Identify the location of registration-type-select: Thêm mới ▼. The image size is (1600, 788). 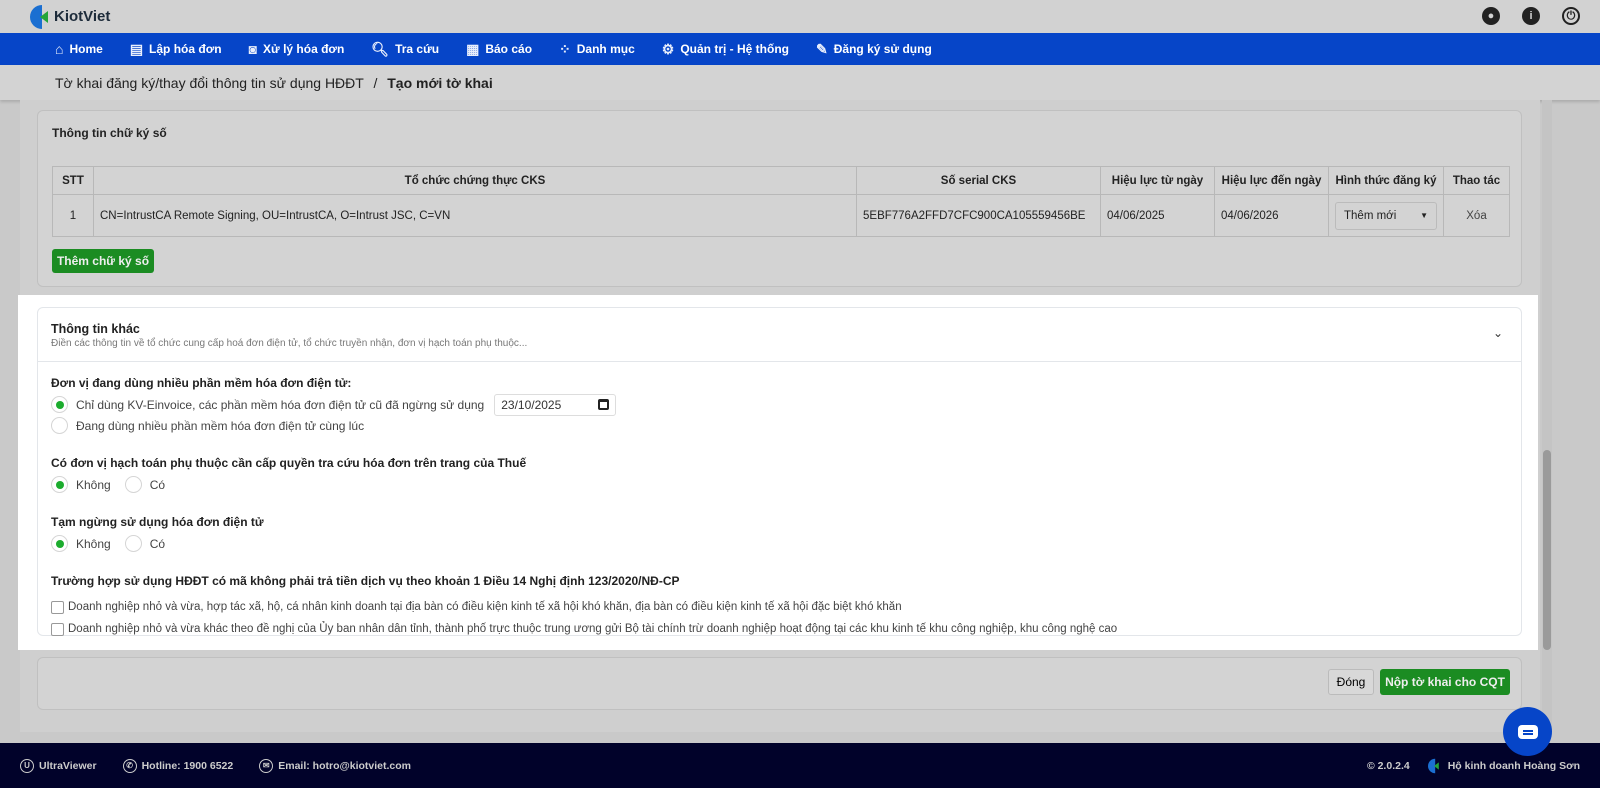
(1386, 215).